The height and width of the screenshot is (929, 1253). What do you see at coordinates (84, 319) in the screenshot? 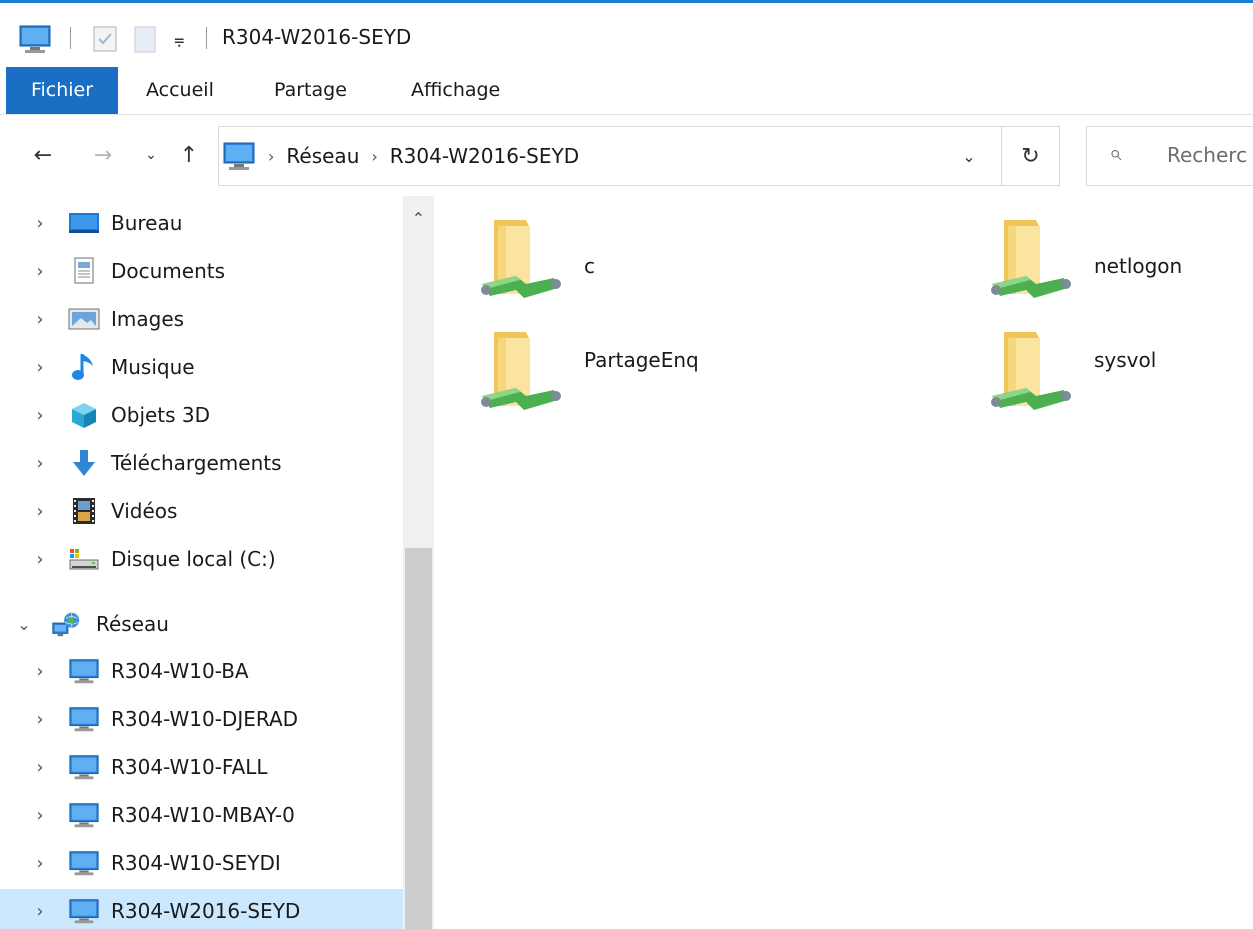
I see `pictures-icon` at bounding box center [84, 319].